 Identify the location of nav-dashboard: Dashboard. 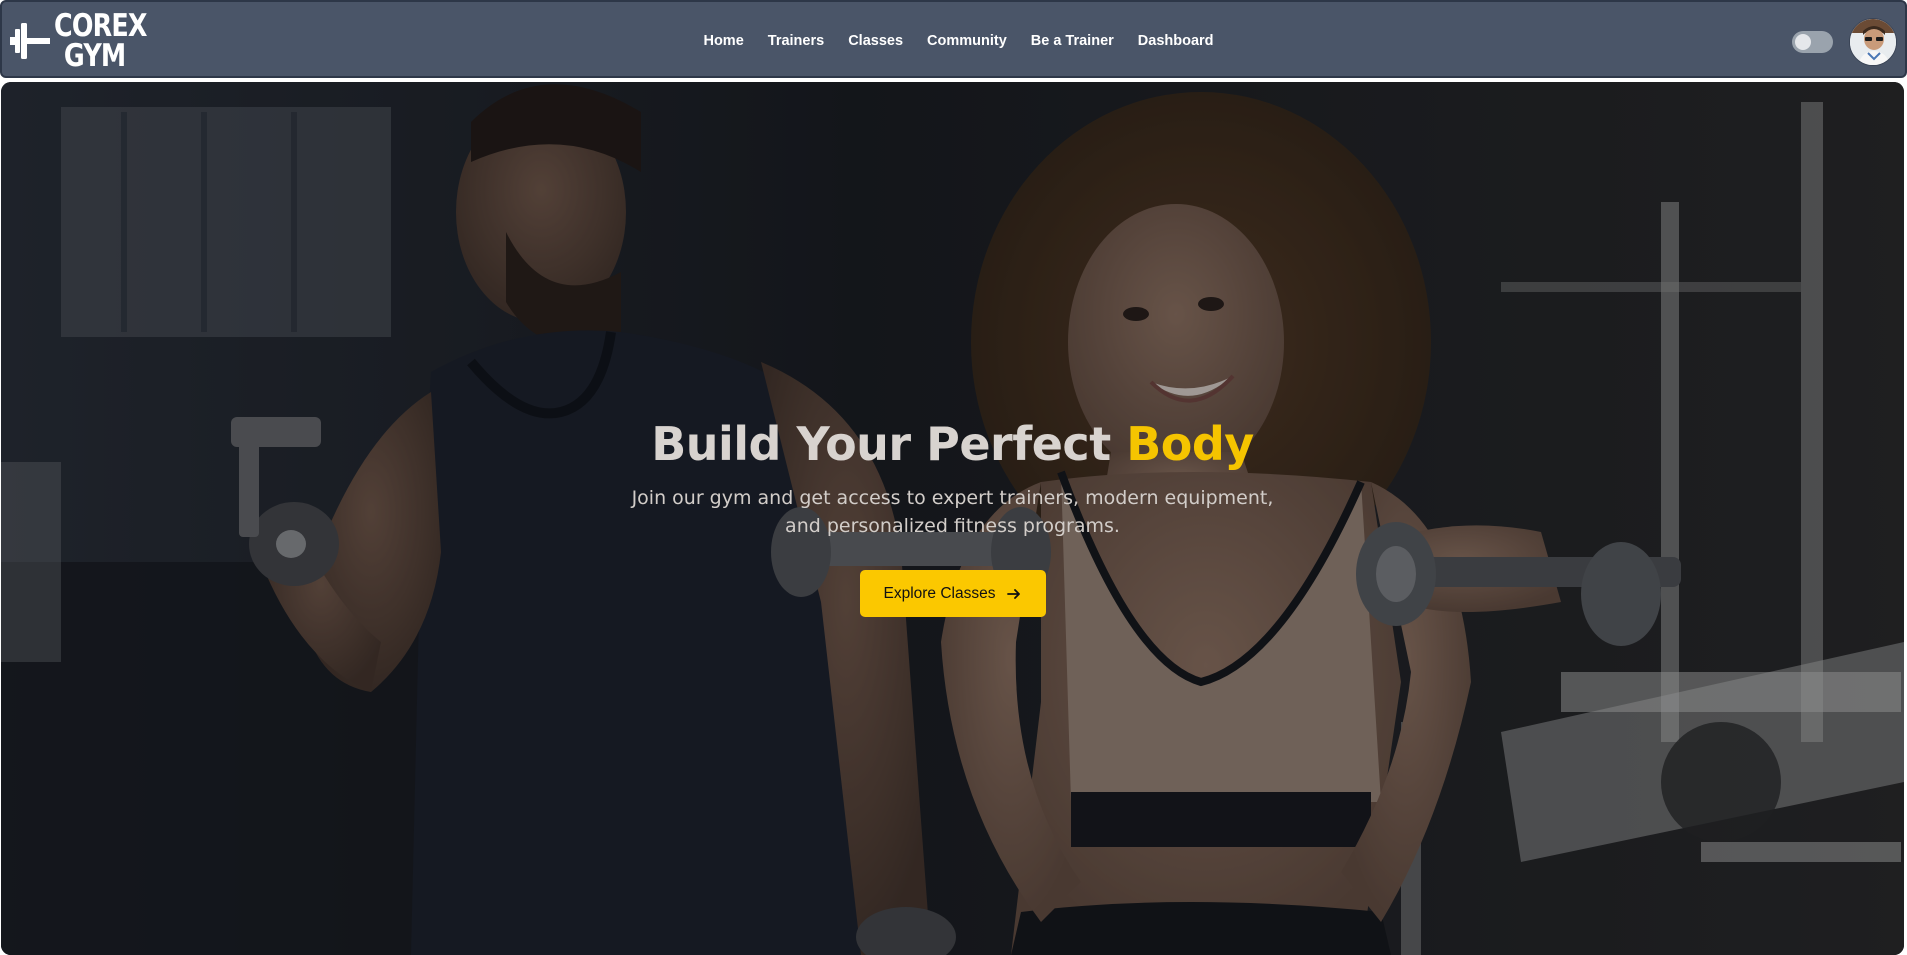
(1176, 41).